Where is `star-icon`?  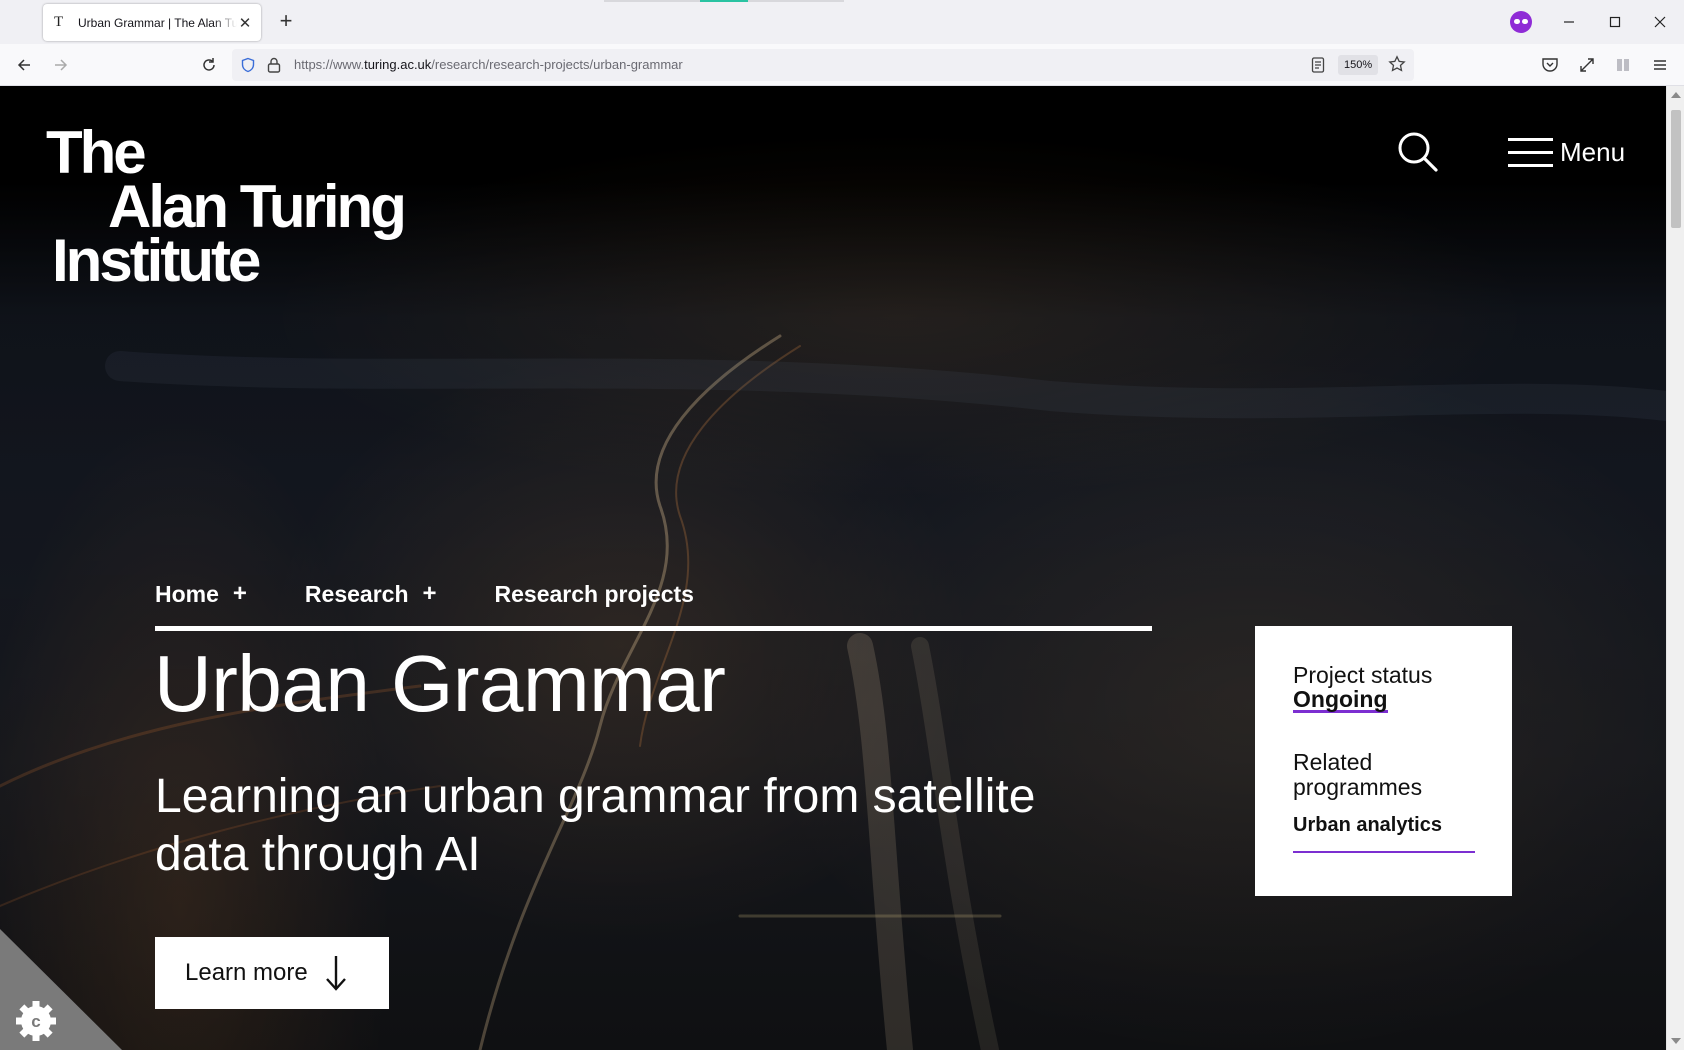
star-icon is located at coordinates (1397, 66).